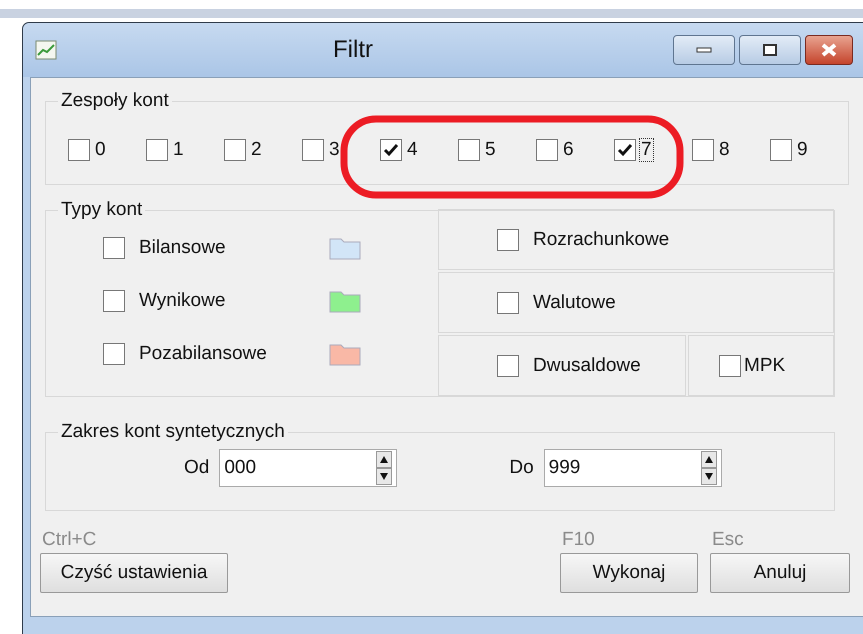  I want to click on minimize-icon, so click(704, 50).